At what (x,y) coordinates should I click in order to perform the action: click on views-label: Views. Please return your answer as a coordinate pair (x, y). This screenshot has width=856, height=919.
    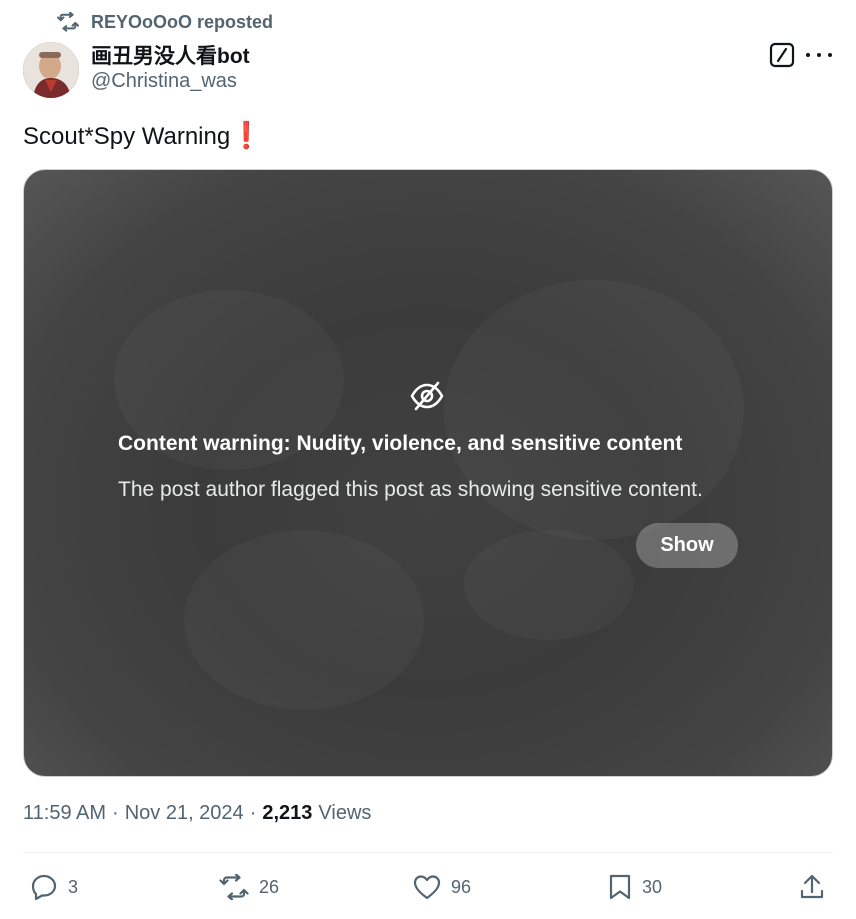
    Looking at the image, I should click on (345, 813).